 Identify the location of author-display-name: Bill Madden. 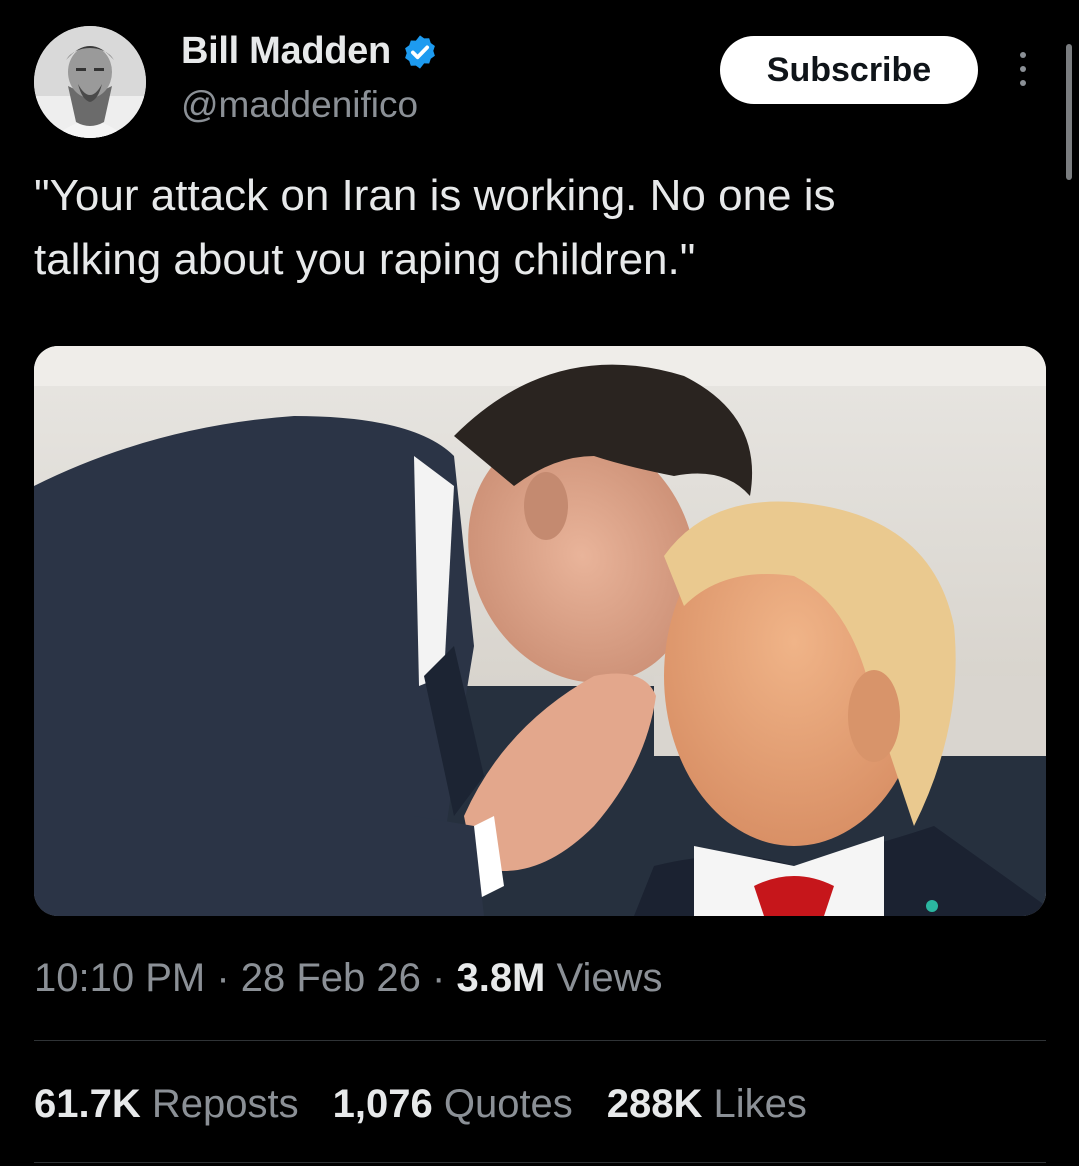
(286, 51).